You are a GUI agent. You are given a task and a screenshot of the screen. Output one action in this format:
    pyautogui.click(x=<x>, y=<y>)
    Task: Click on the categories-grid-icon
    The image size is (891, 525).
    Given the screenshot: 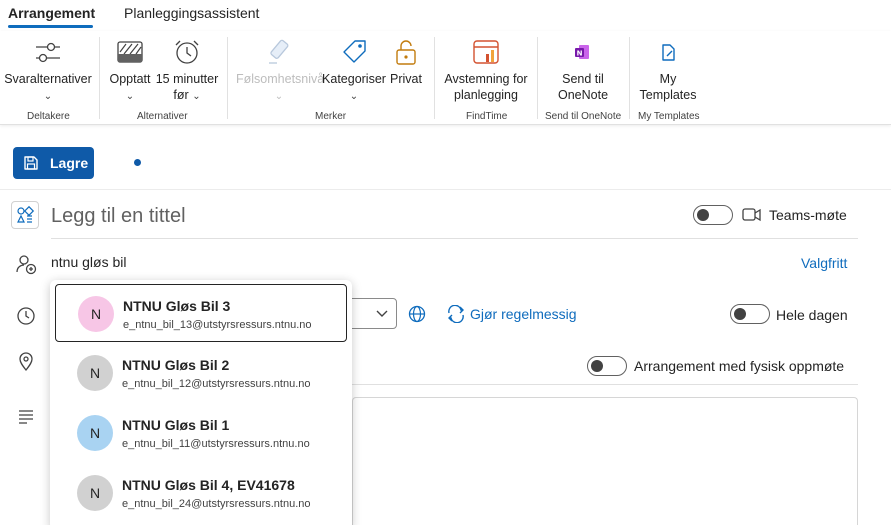 What is the action you would take?
    pyautogui.click(x=26, y=214)
    